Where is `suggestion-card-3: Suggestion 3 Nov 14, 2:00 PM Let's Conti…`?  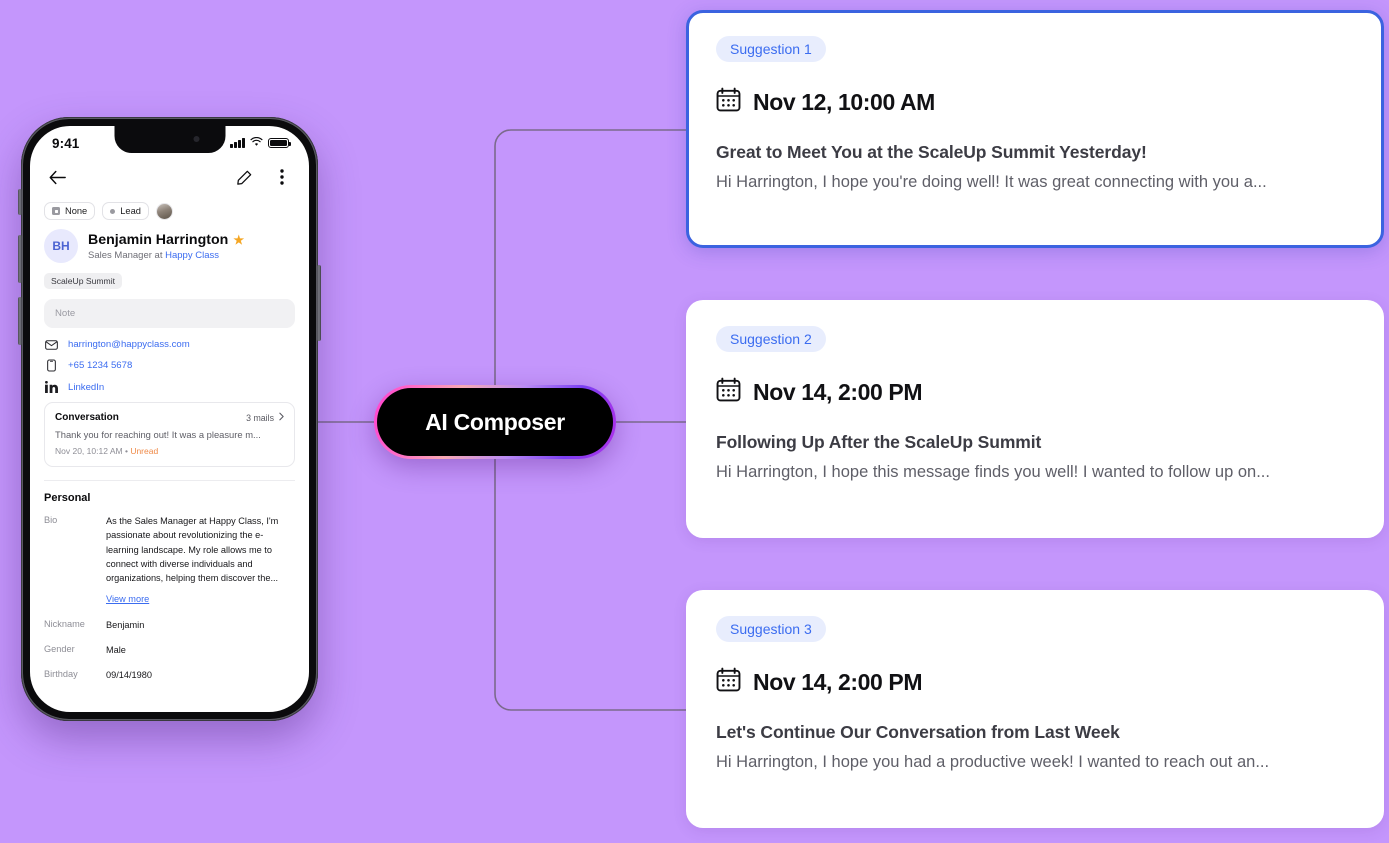 suggestion-card-3: Suggestion 3 Nov 14, 2:00 PM Let's Conti… is located at coordinates (1035, 709).